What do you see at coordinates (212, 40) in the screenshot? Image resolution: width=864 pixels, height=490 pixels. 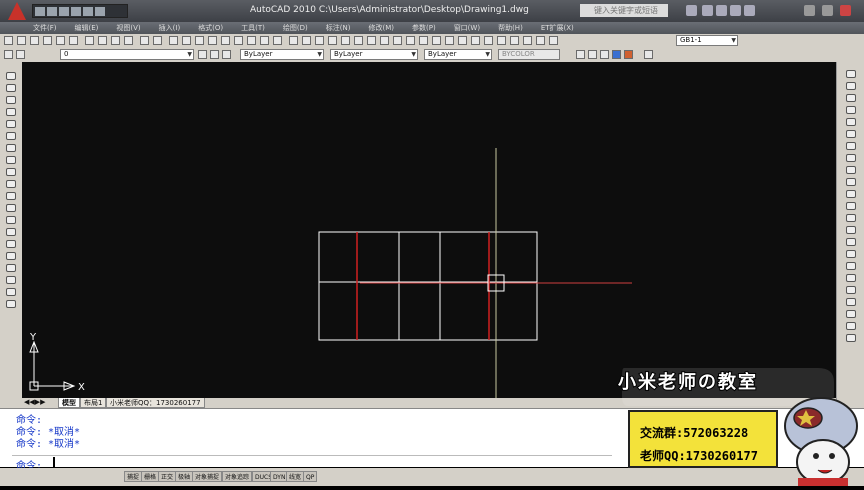 I see `zoom-previous-icon` at bounding box center [212, 40].